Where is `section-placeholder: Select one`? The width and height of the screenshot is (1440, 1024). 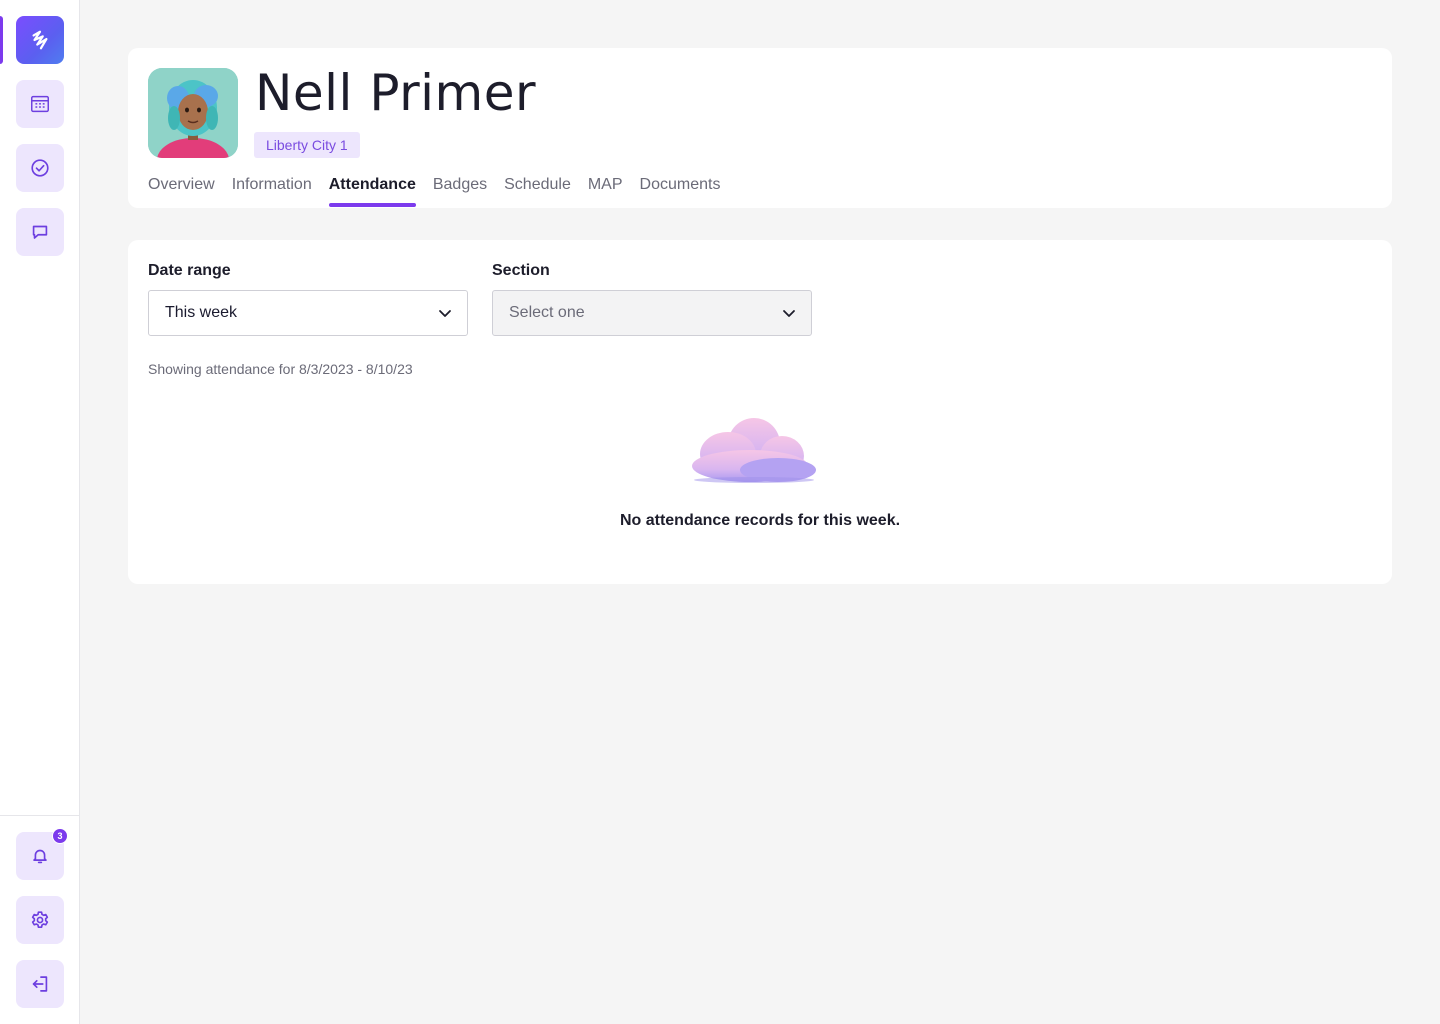 section-placeholder: Select one is located at coordinates (547, 312).